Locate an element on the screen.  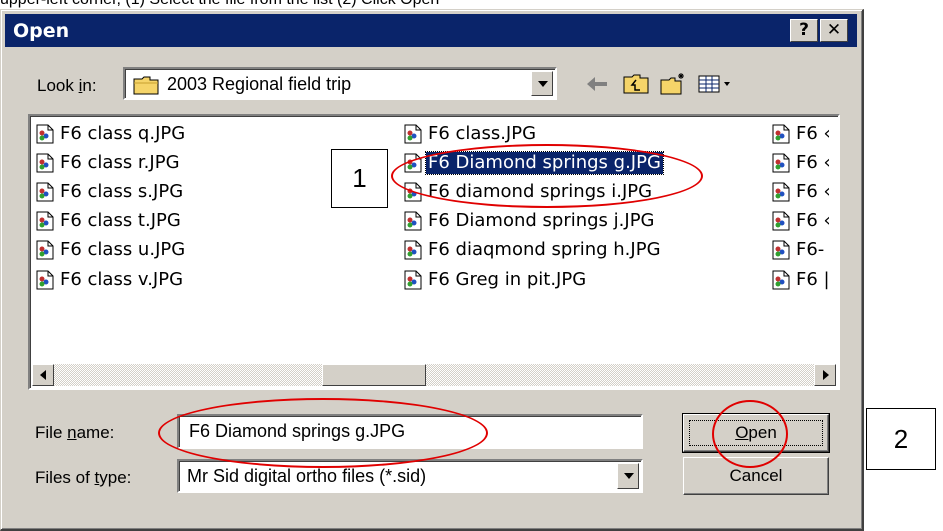
scroll-right-button is located at coordinates (825, 375).